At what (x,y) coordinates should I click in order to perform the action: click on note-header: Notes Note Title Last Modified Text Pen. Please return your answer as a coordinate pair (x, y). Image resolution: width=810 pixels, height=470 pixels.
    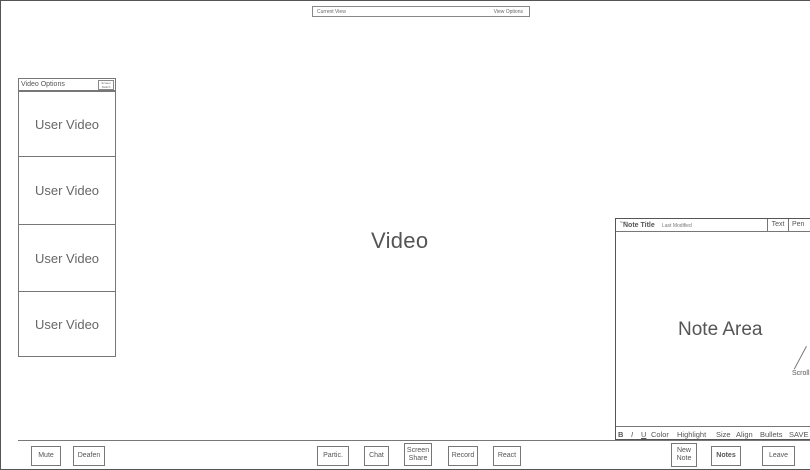
    Looking at the image, I should click on (713, 225).